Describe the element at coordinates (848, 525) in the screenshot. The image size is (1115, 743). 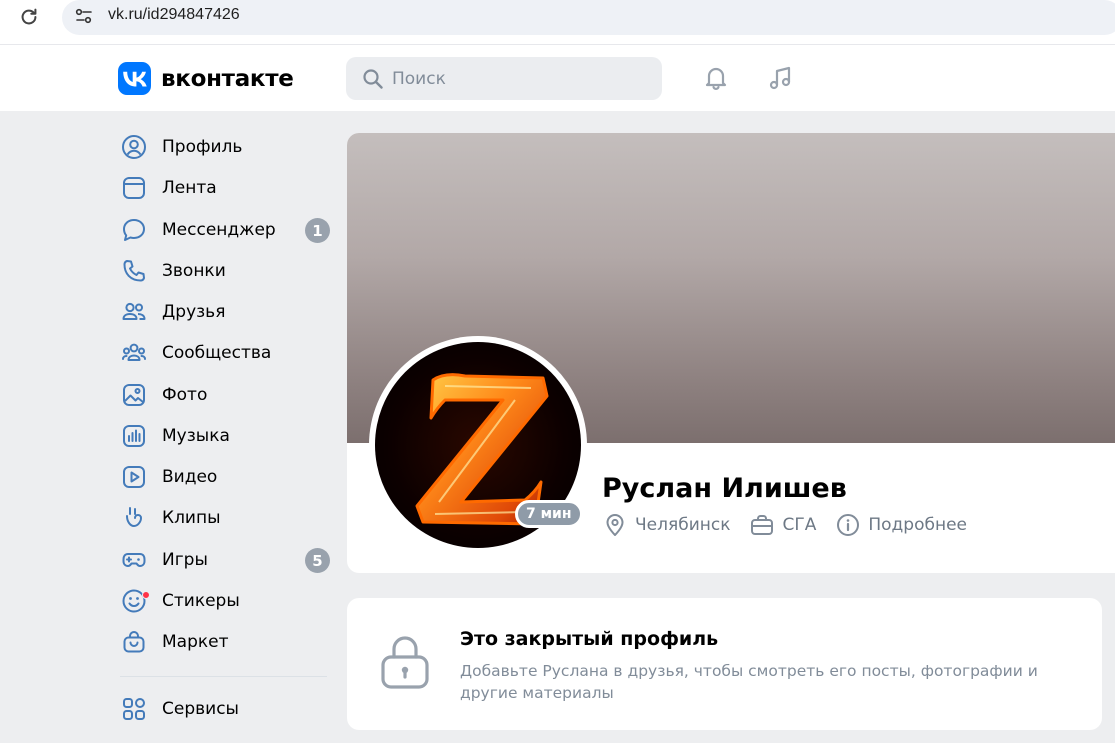
I see `info-circle-icon` at that location.